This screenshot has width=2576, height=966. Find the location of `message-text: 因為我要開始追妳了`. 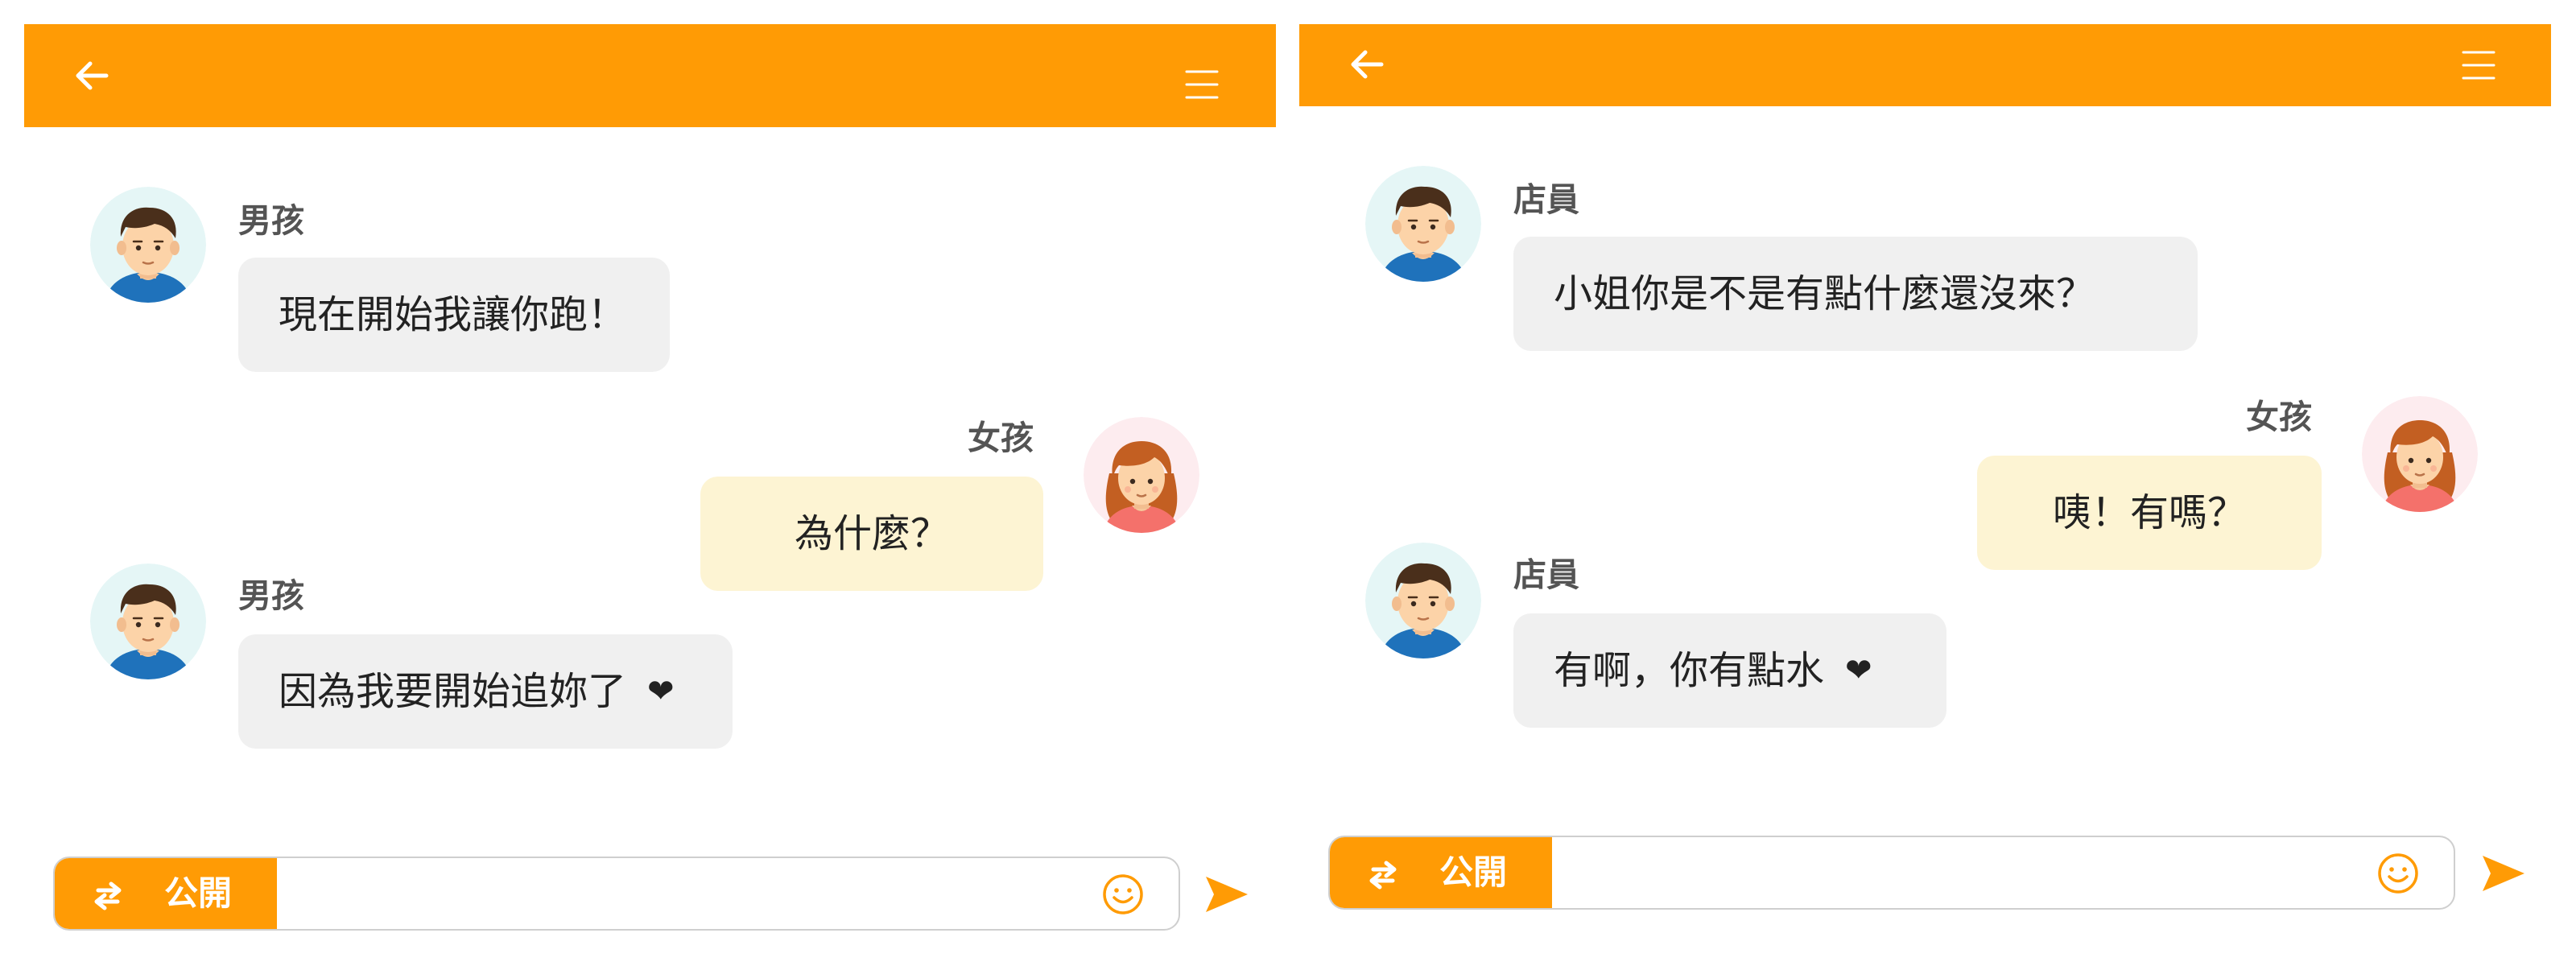

message-text: 因為我要開始追妳了 is located at coordinates (453, 691).